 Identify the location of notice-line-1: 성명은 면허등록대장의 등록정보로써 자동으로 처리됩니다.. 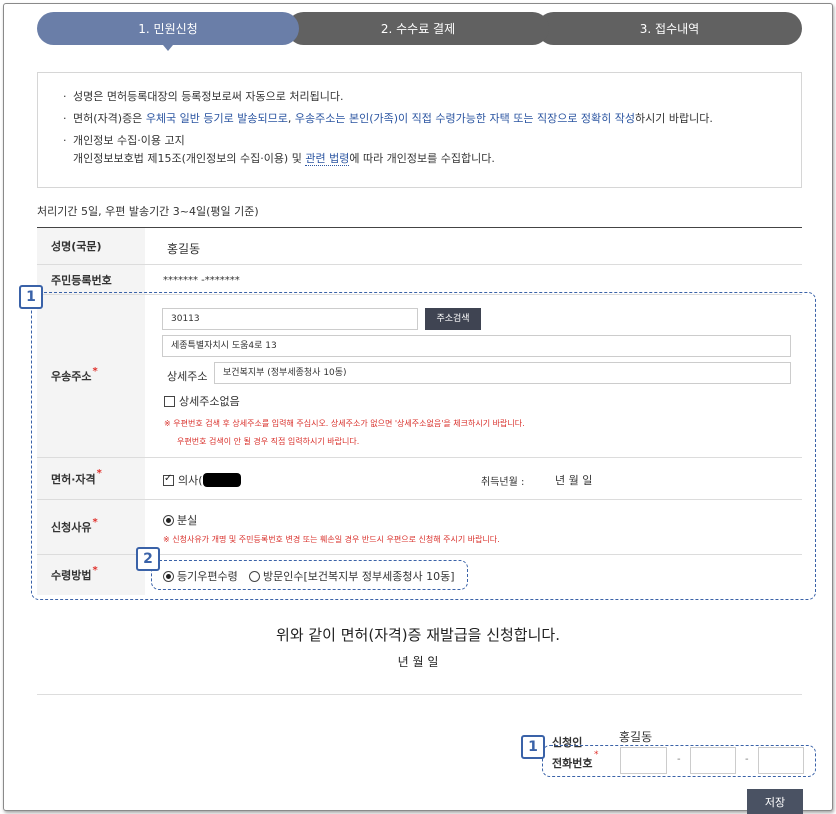
(430, 101).